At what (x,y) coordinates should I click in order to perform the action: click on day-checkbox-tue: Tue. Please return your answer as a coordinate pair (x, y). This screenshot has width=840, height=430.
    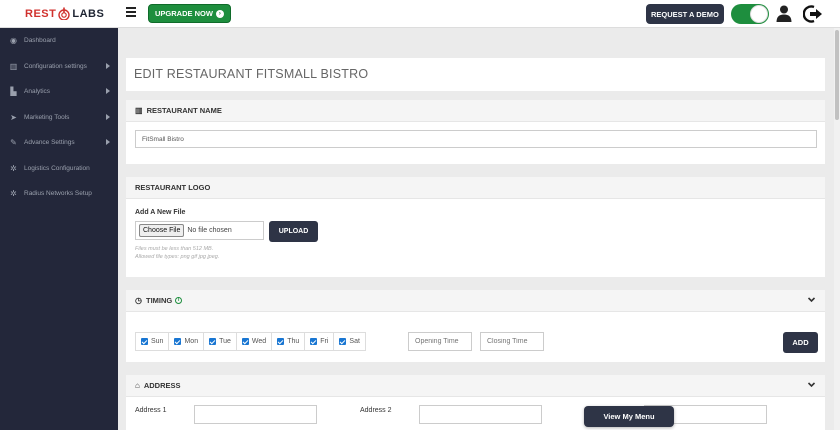
    Looking at the image, I should click on (220, 341).